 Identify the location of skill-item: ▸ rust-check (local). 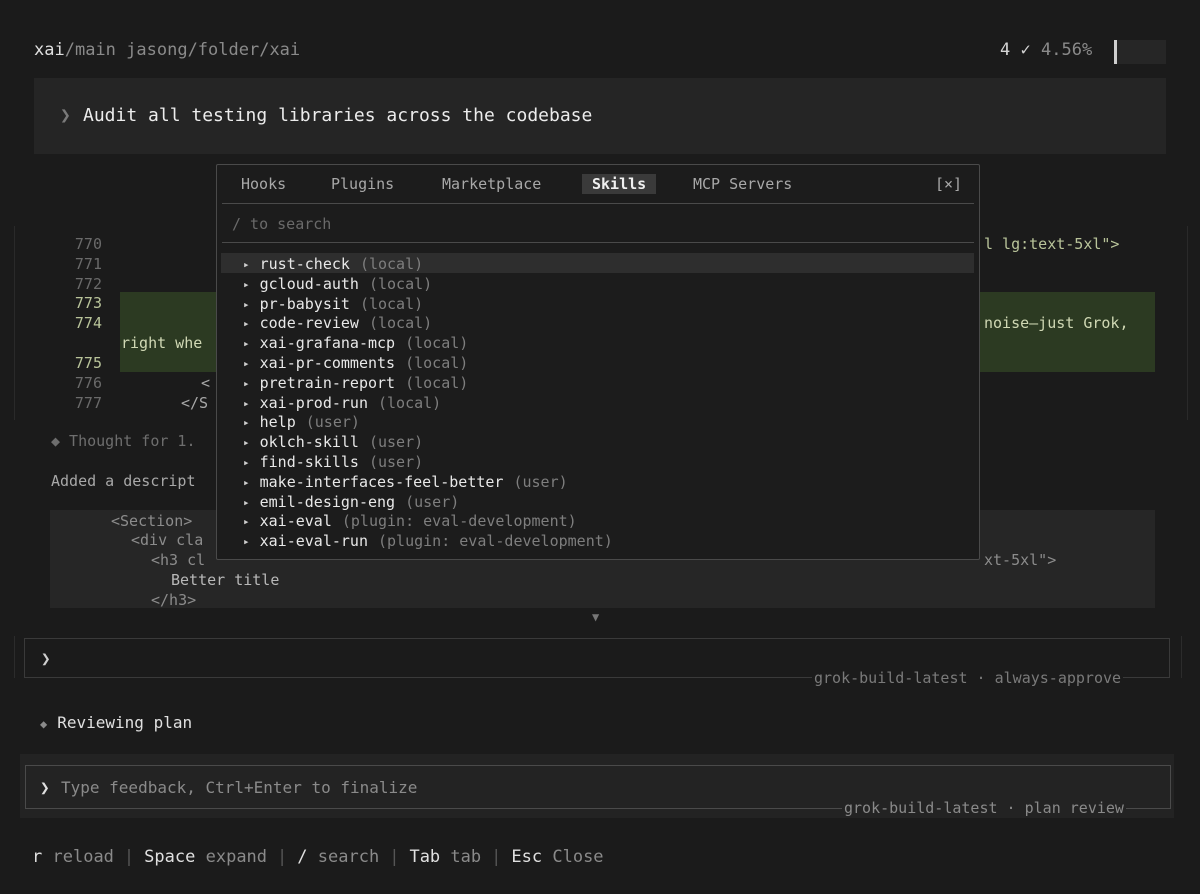
(333, 264).